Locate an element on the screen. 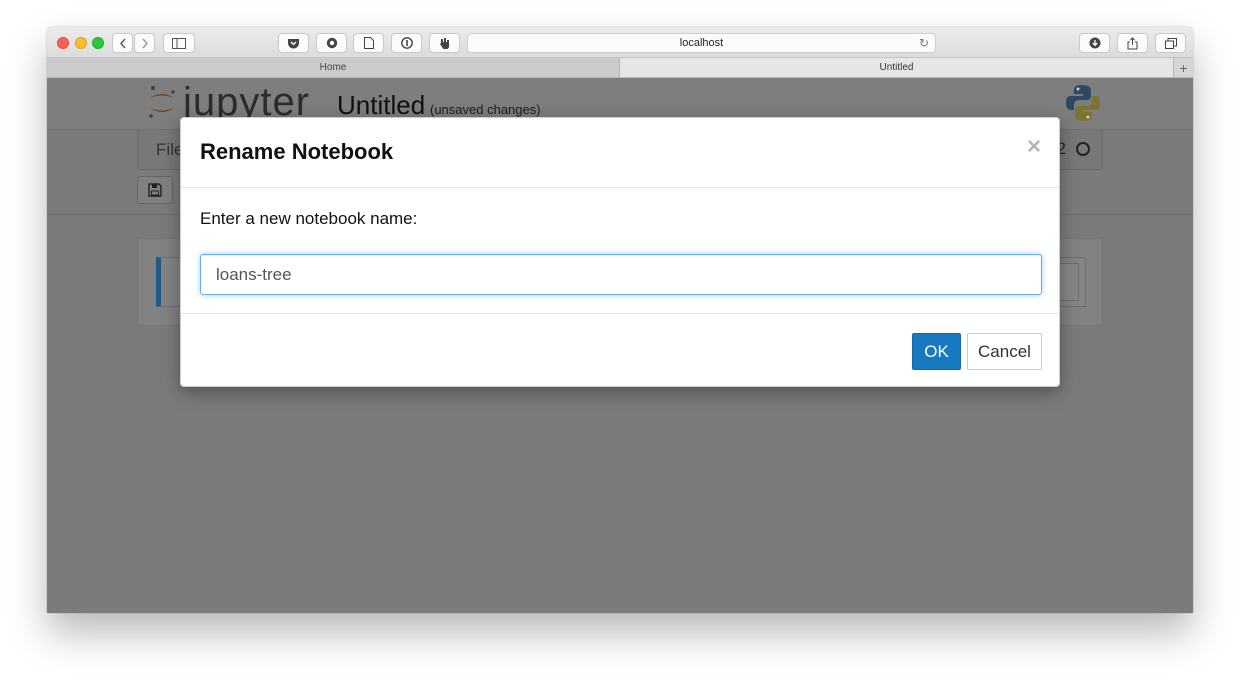  share-icon is located at coordinates (1132, 42).